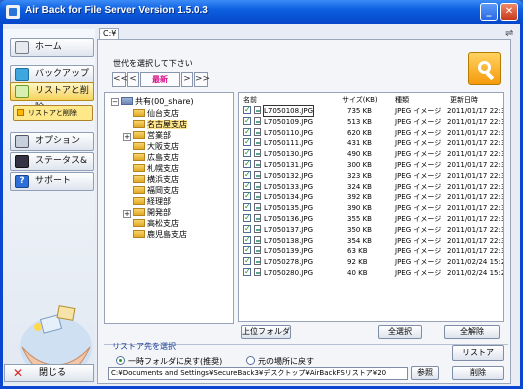 Image resolution: width=523 pixels, height=389 pixels. I want to click on tree-node: 鹿児島支店, so click(160, 235).